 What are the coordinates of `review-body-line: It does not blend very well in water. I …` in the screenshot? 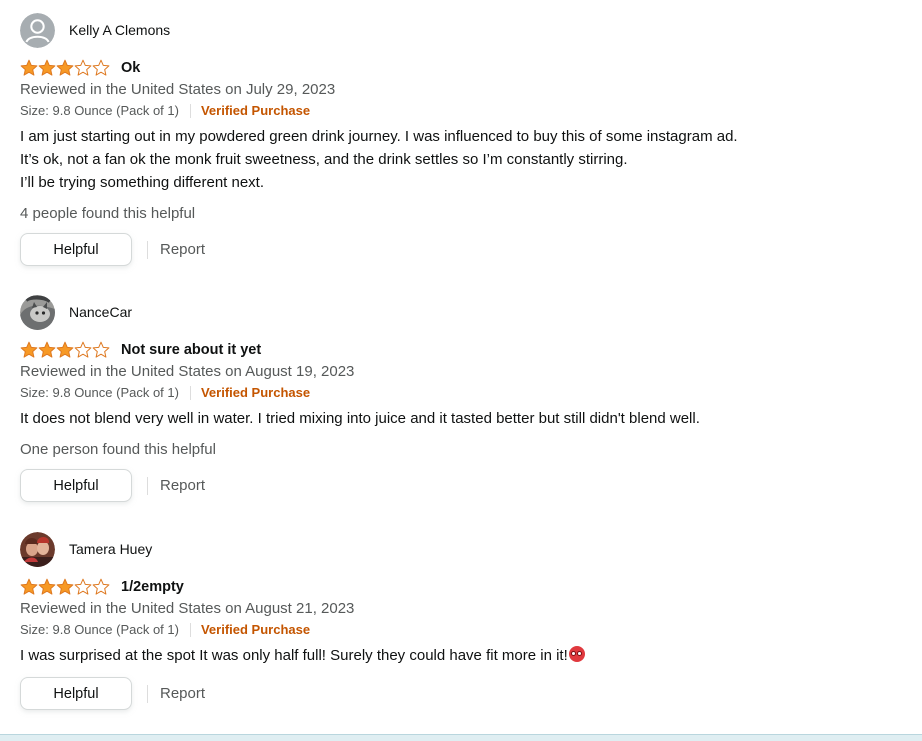 It's located at (360, 418).